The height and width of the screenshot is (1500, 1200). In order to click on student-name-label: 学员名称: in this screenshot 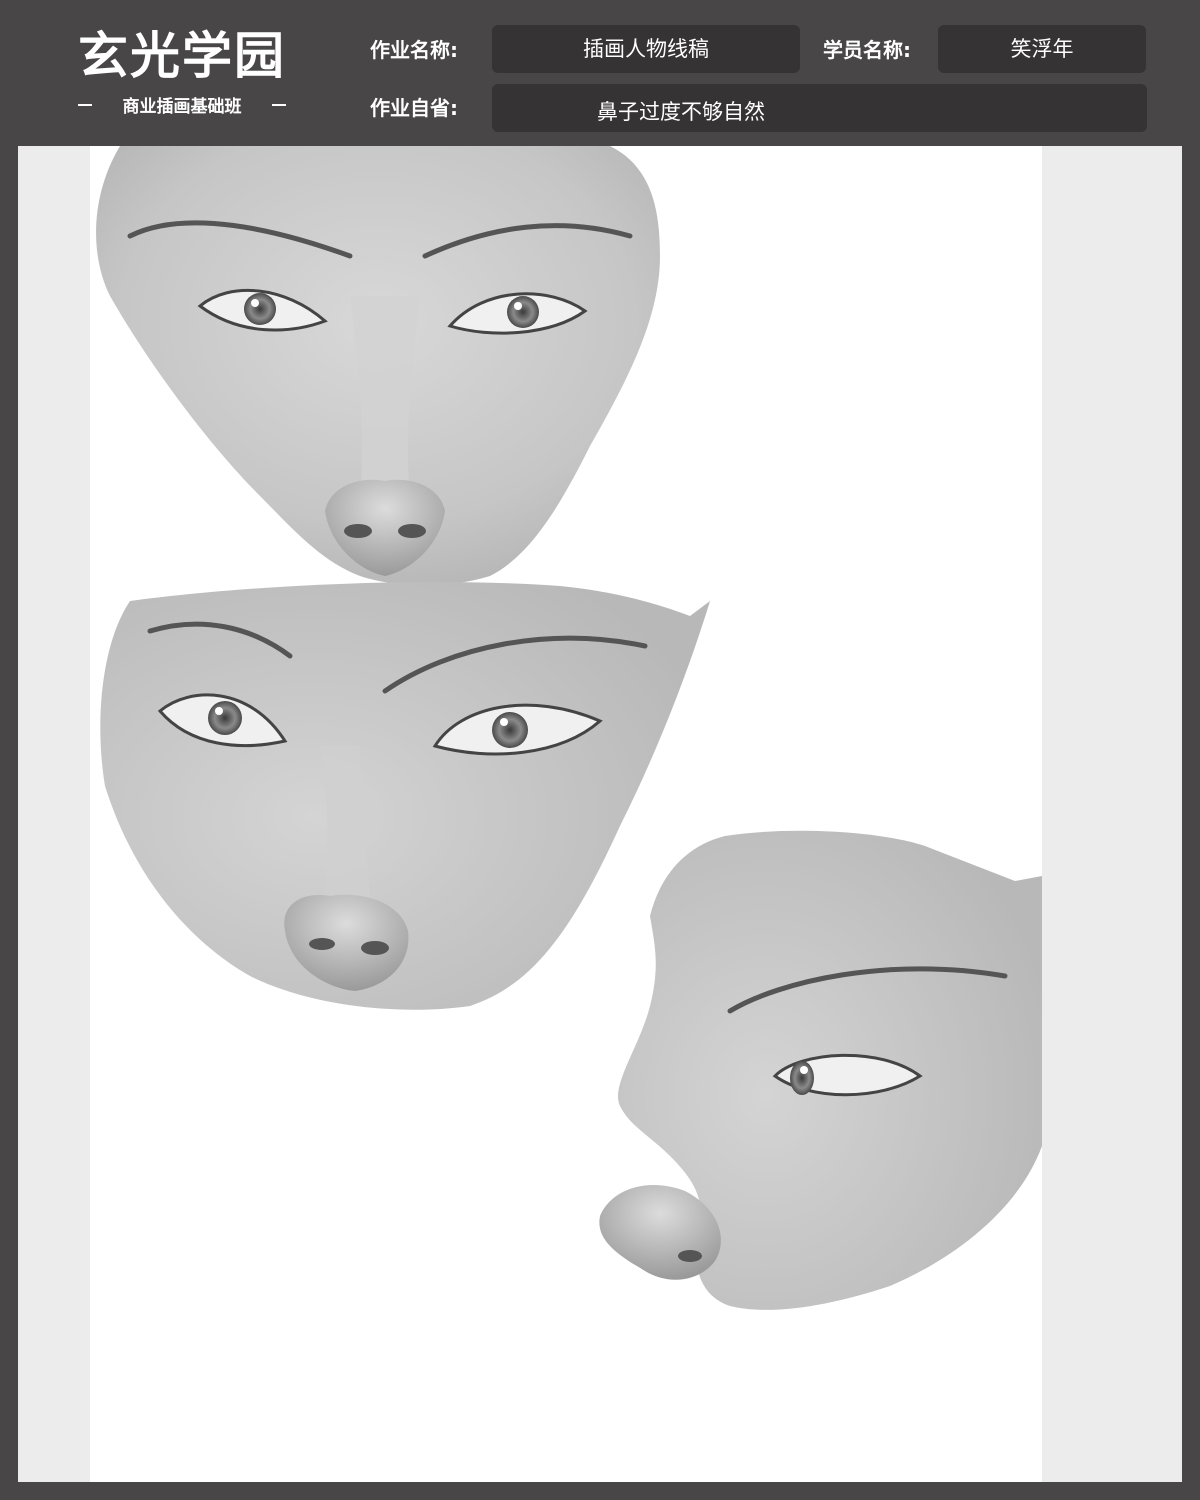, I will do `click(867, 50)`.